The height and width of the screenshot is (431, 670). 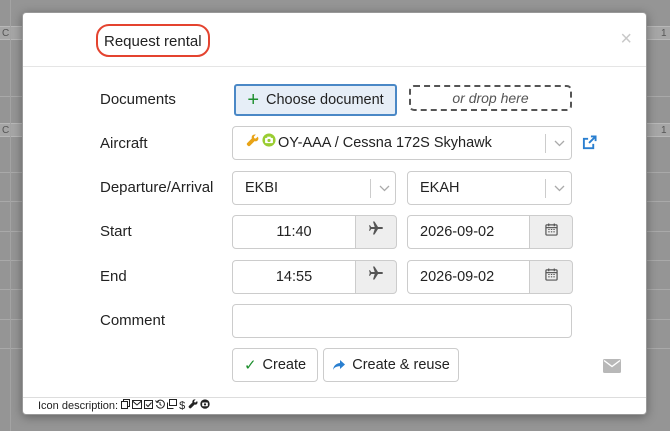 What do you see at coordinates (334, 40) in the screenshot?
I see `modal-header: Request rental ×` at bounding box center [334, 40].